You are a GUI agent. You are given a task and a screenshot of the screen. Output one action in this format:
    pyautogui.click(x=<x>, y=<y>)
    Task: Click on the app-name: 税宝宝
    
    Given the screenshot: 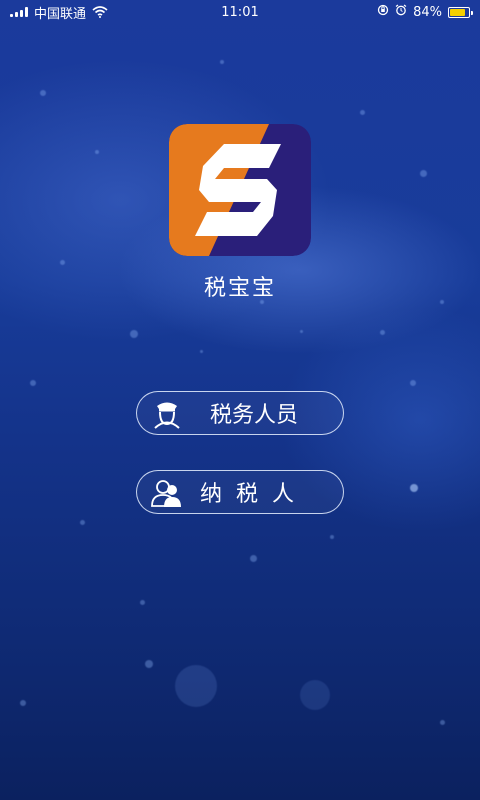 What is the action you would take?
    pyautogui.click(x=239, y=288)
    